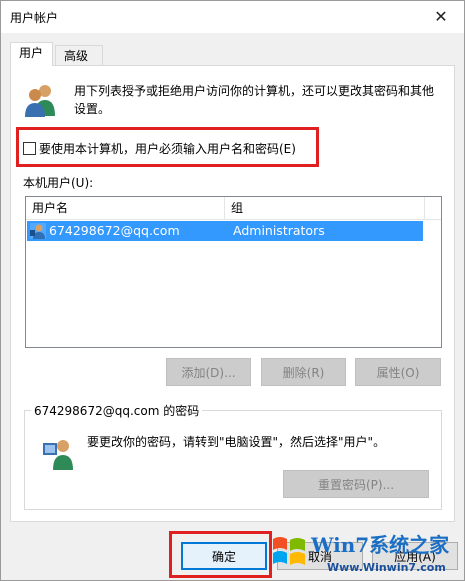  What do you see at coordinates (415, 556) in the screenshot?
I see `apply-button: 应用(A)` at bounding box center [415, 556].